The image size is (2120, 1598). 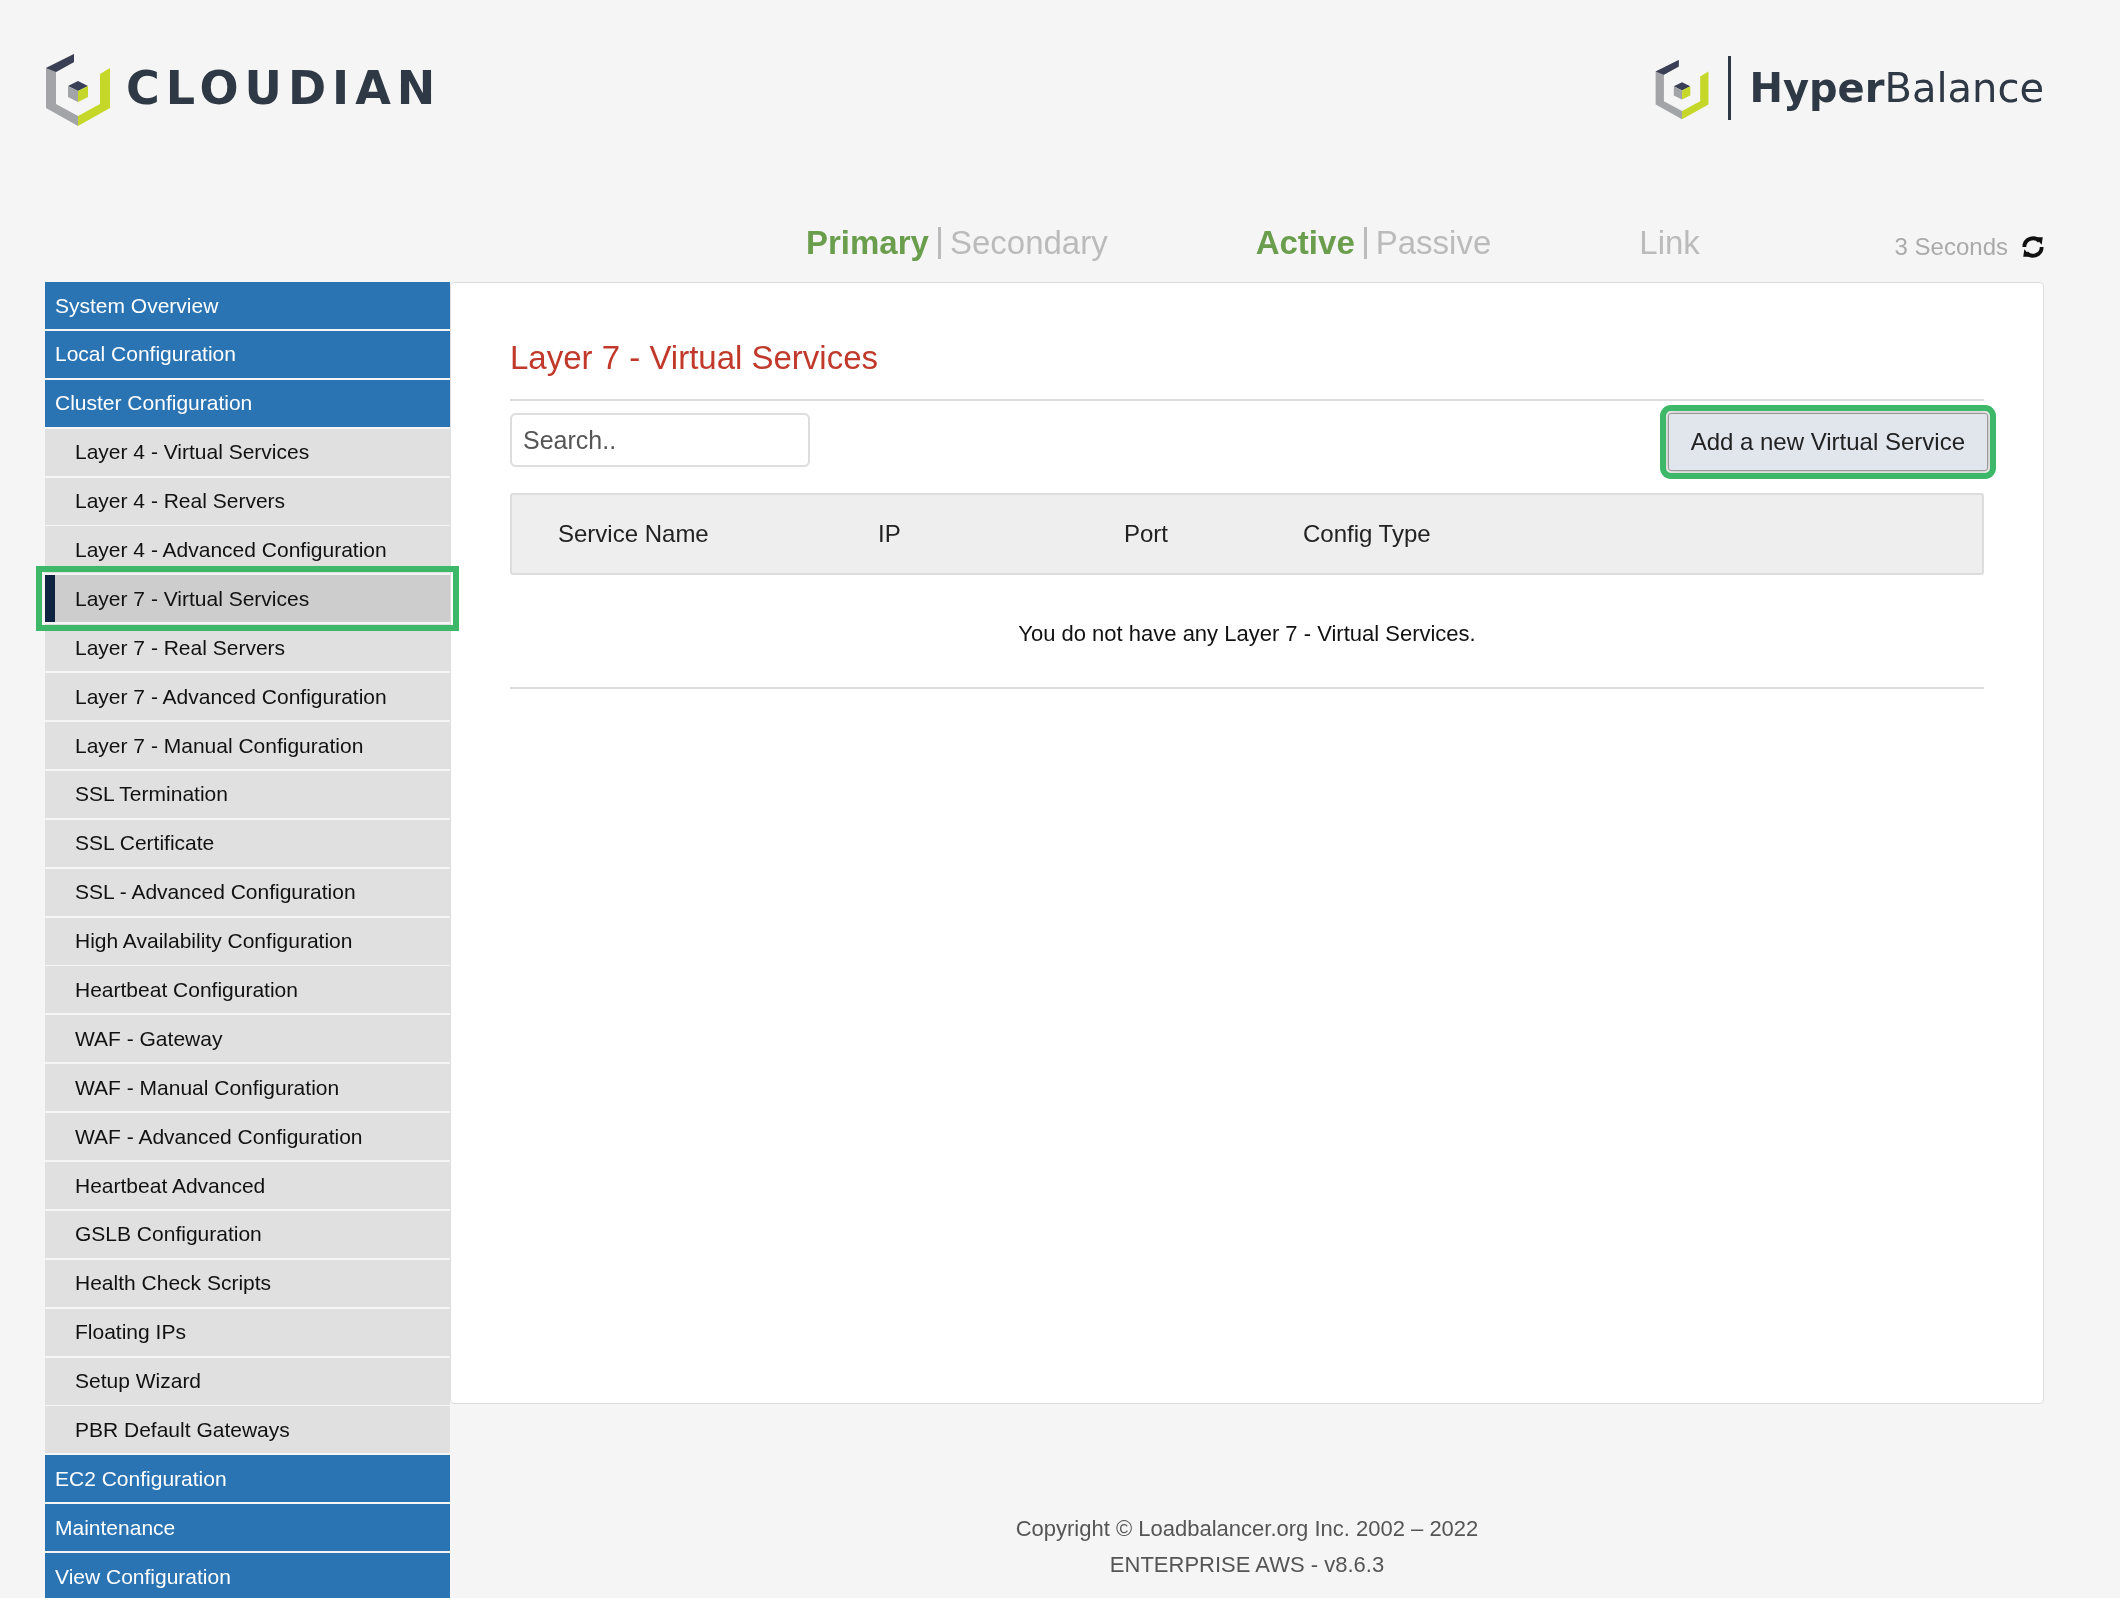 I want to click on sidebar-item: PBR Default Gateways, so click(x=247, y=1430).